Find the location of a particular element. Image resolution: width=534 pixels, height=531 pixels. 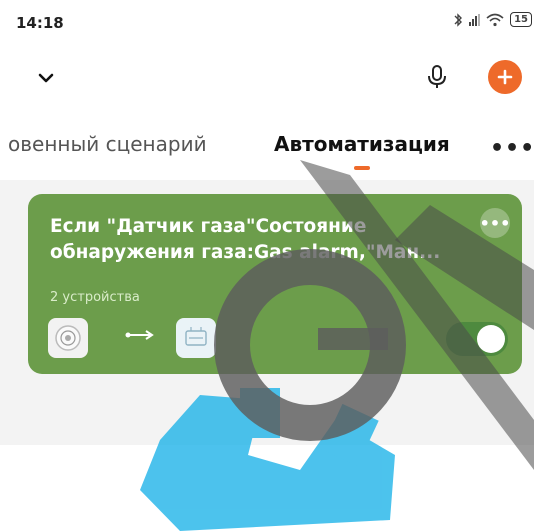

devices-count: 2 устройства is located at coordinates (95, 297).